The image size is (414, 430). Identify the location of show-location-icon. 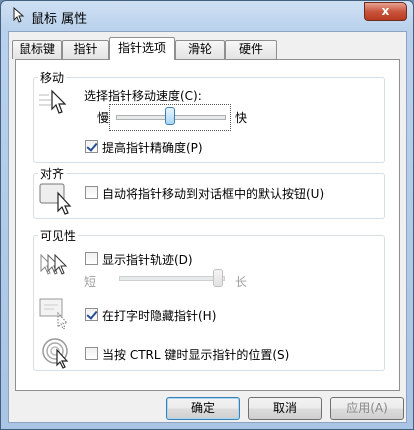
(55, 353).